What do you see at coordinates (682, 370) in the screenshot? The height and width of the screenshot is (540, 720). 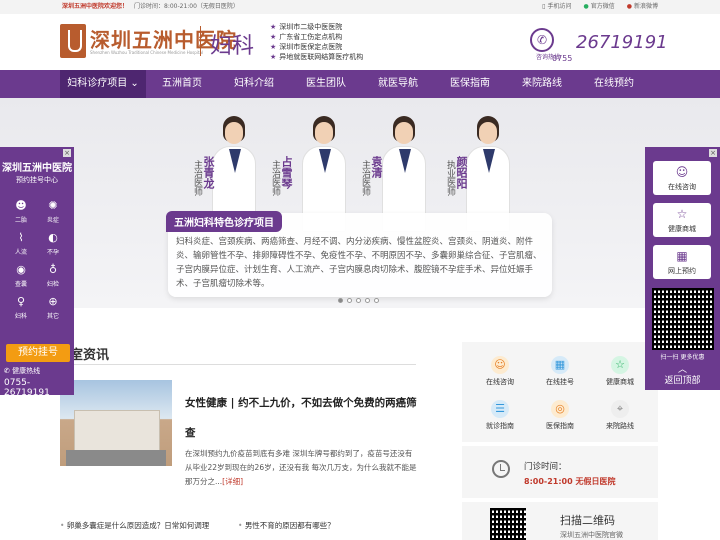 I see `chevron-up-icon: ︿` at bounding box center [682, 370].